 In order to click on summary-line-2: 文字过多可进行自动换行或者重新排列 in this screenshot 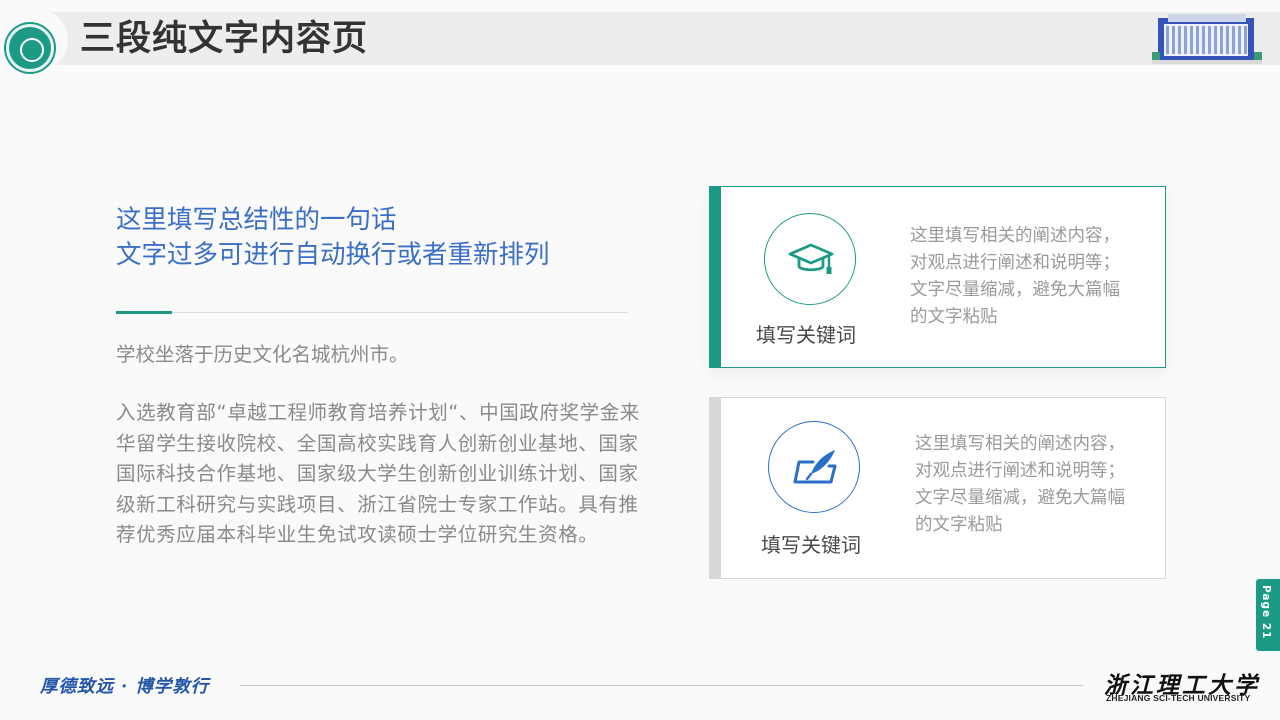, I will do `click(333, 255)`.